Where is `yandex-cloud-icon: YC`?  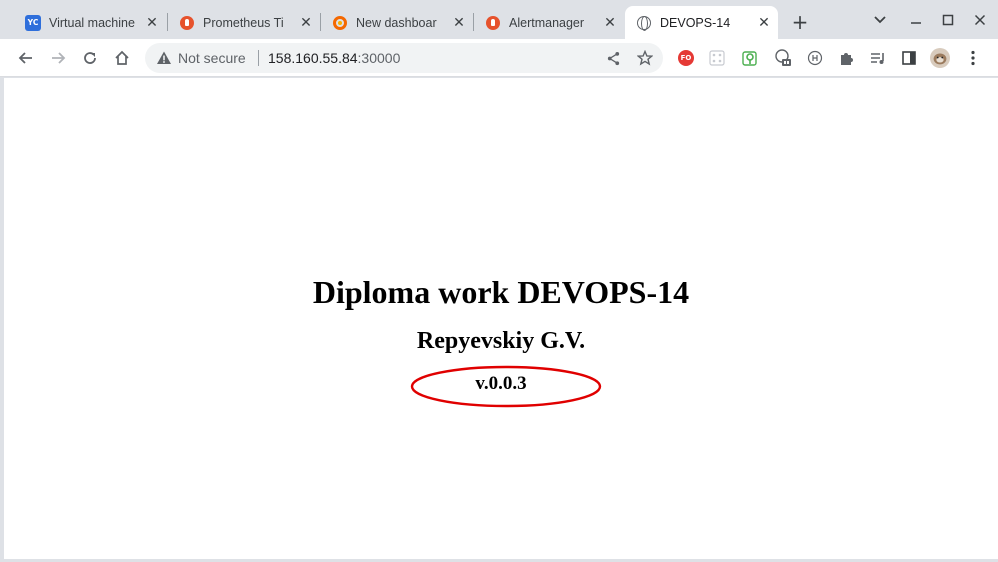
yandex-cloud-icon: YC is located at coordinates (33, 22).